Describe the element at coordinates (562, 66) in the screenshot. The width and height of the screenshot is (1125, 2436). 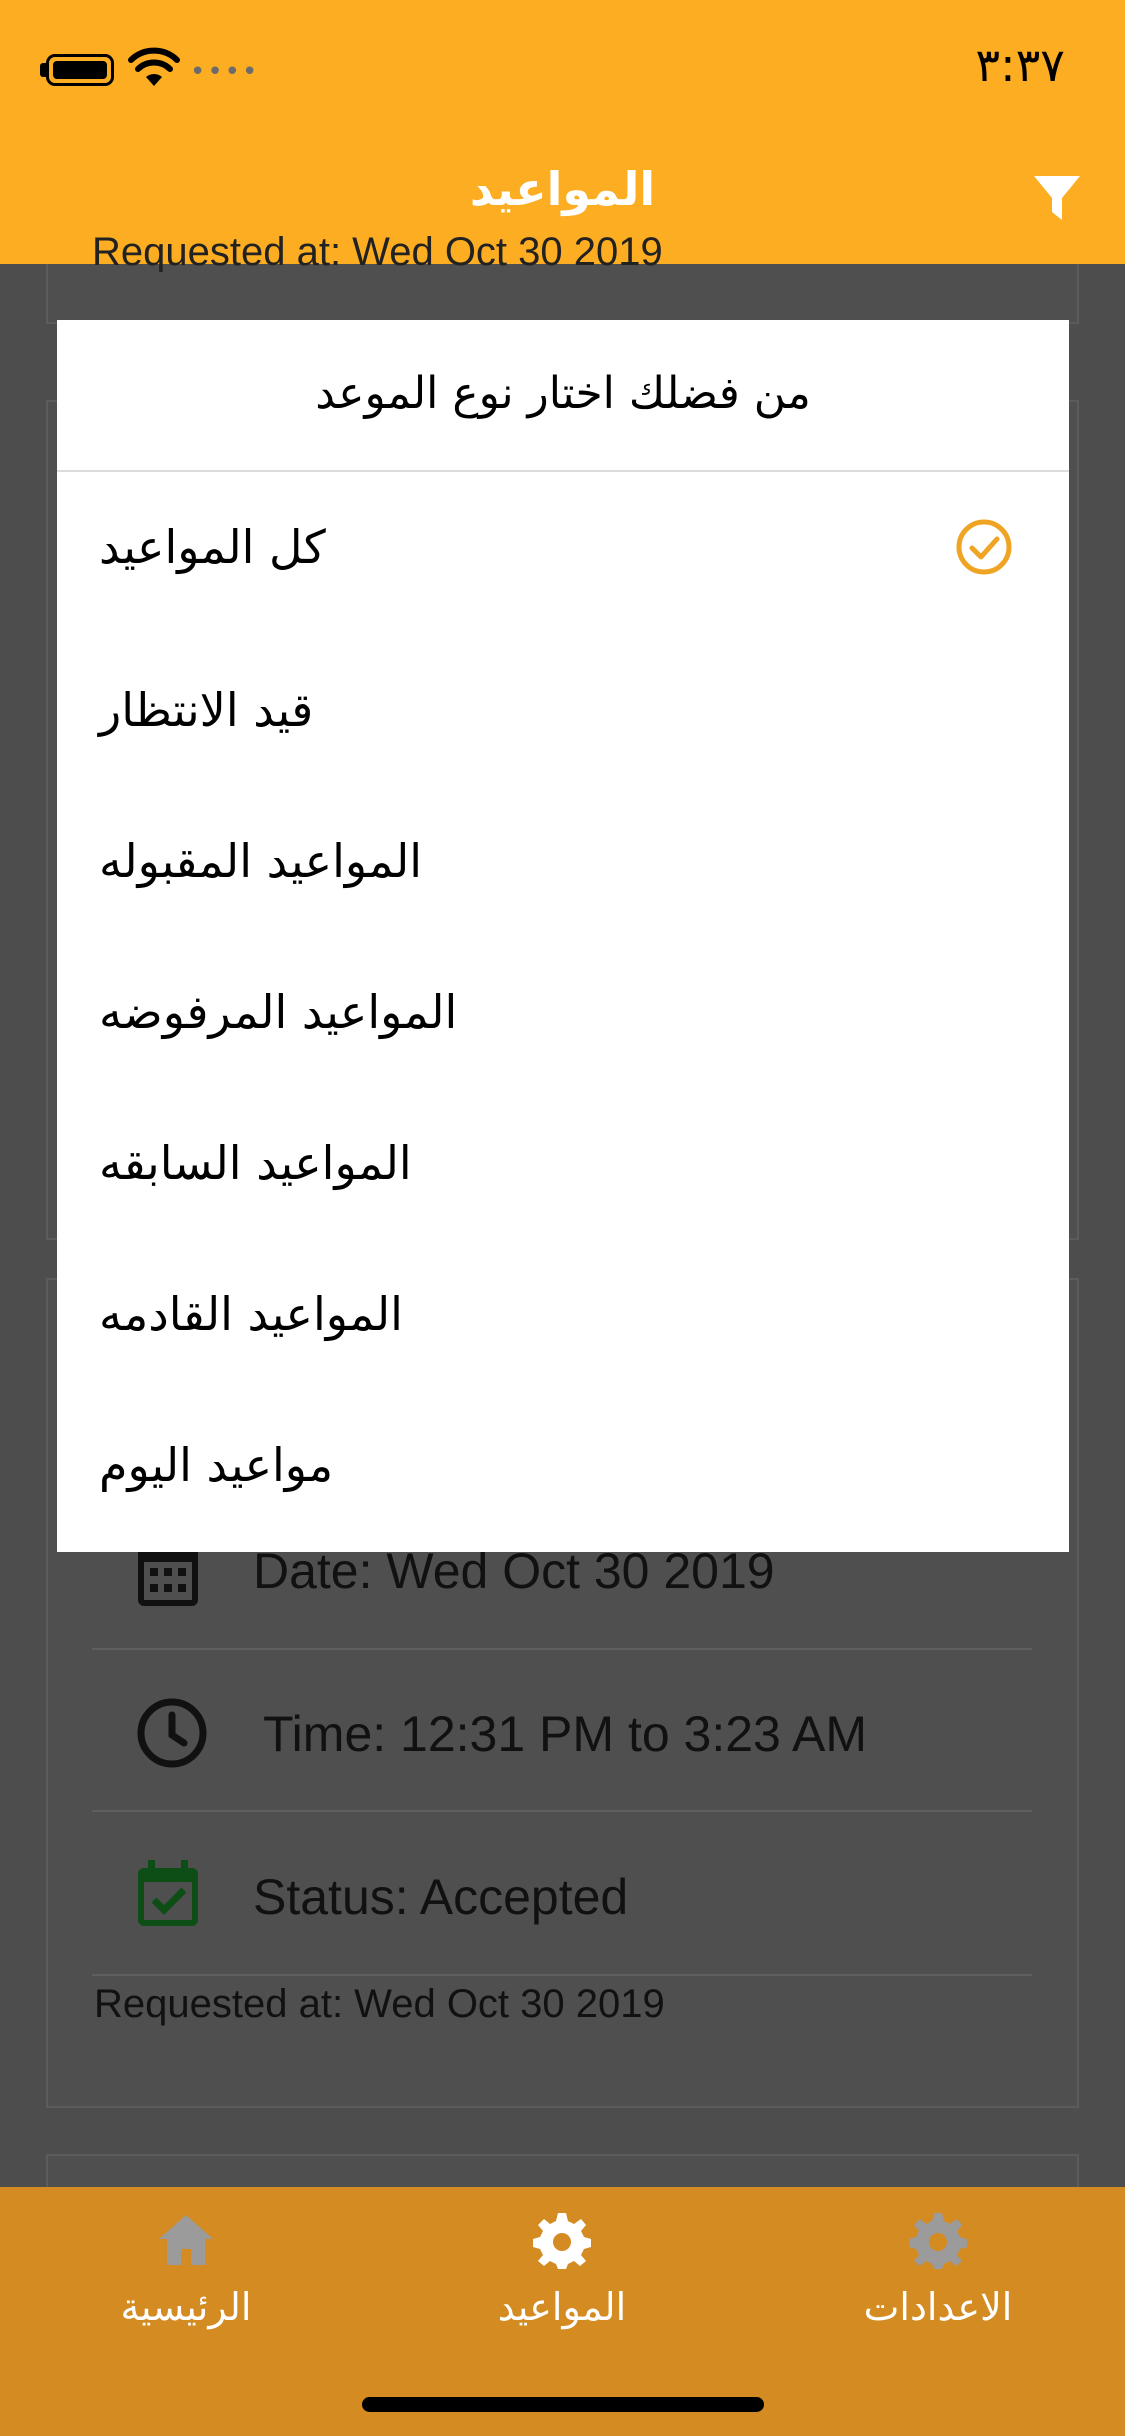
I see `status-bar: •••• ٣:٣٧` at that location.